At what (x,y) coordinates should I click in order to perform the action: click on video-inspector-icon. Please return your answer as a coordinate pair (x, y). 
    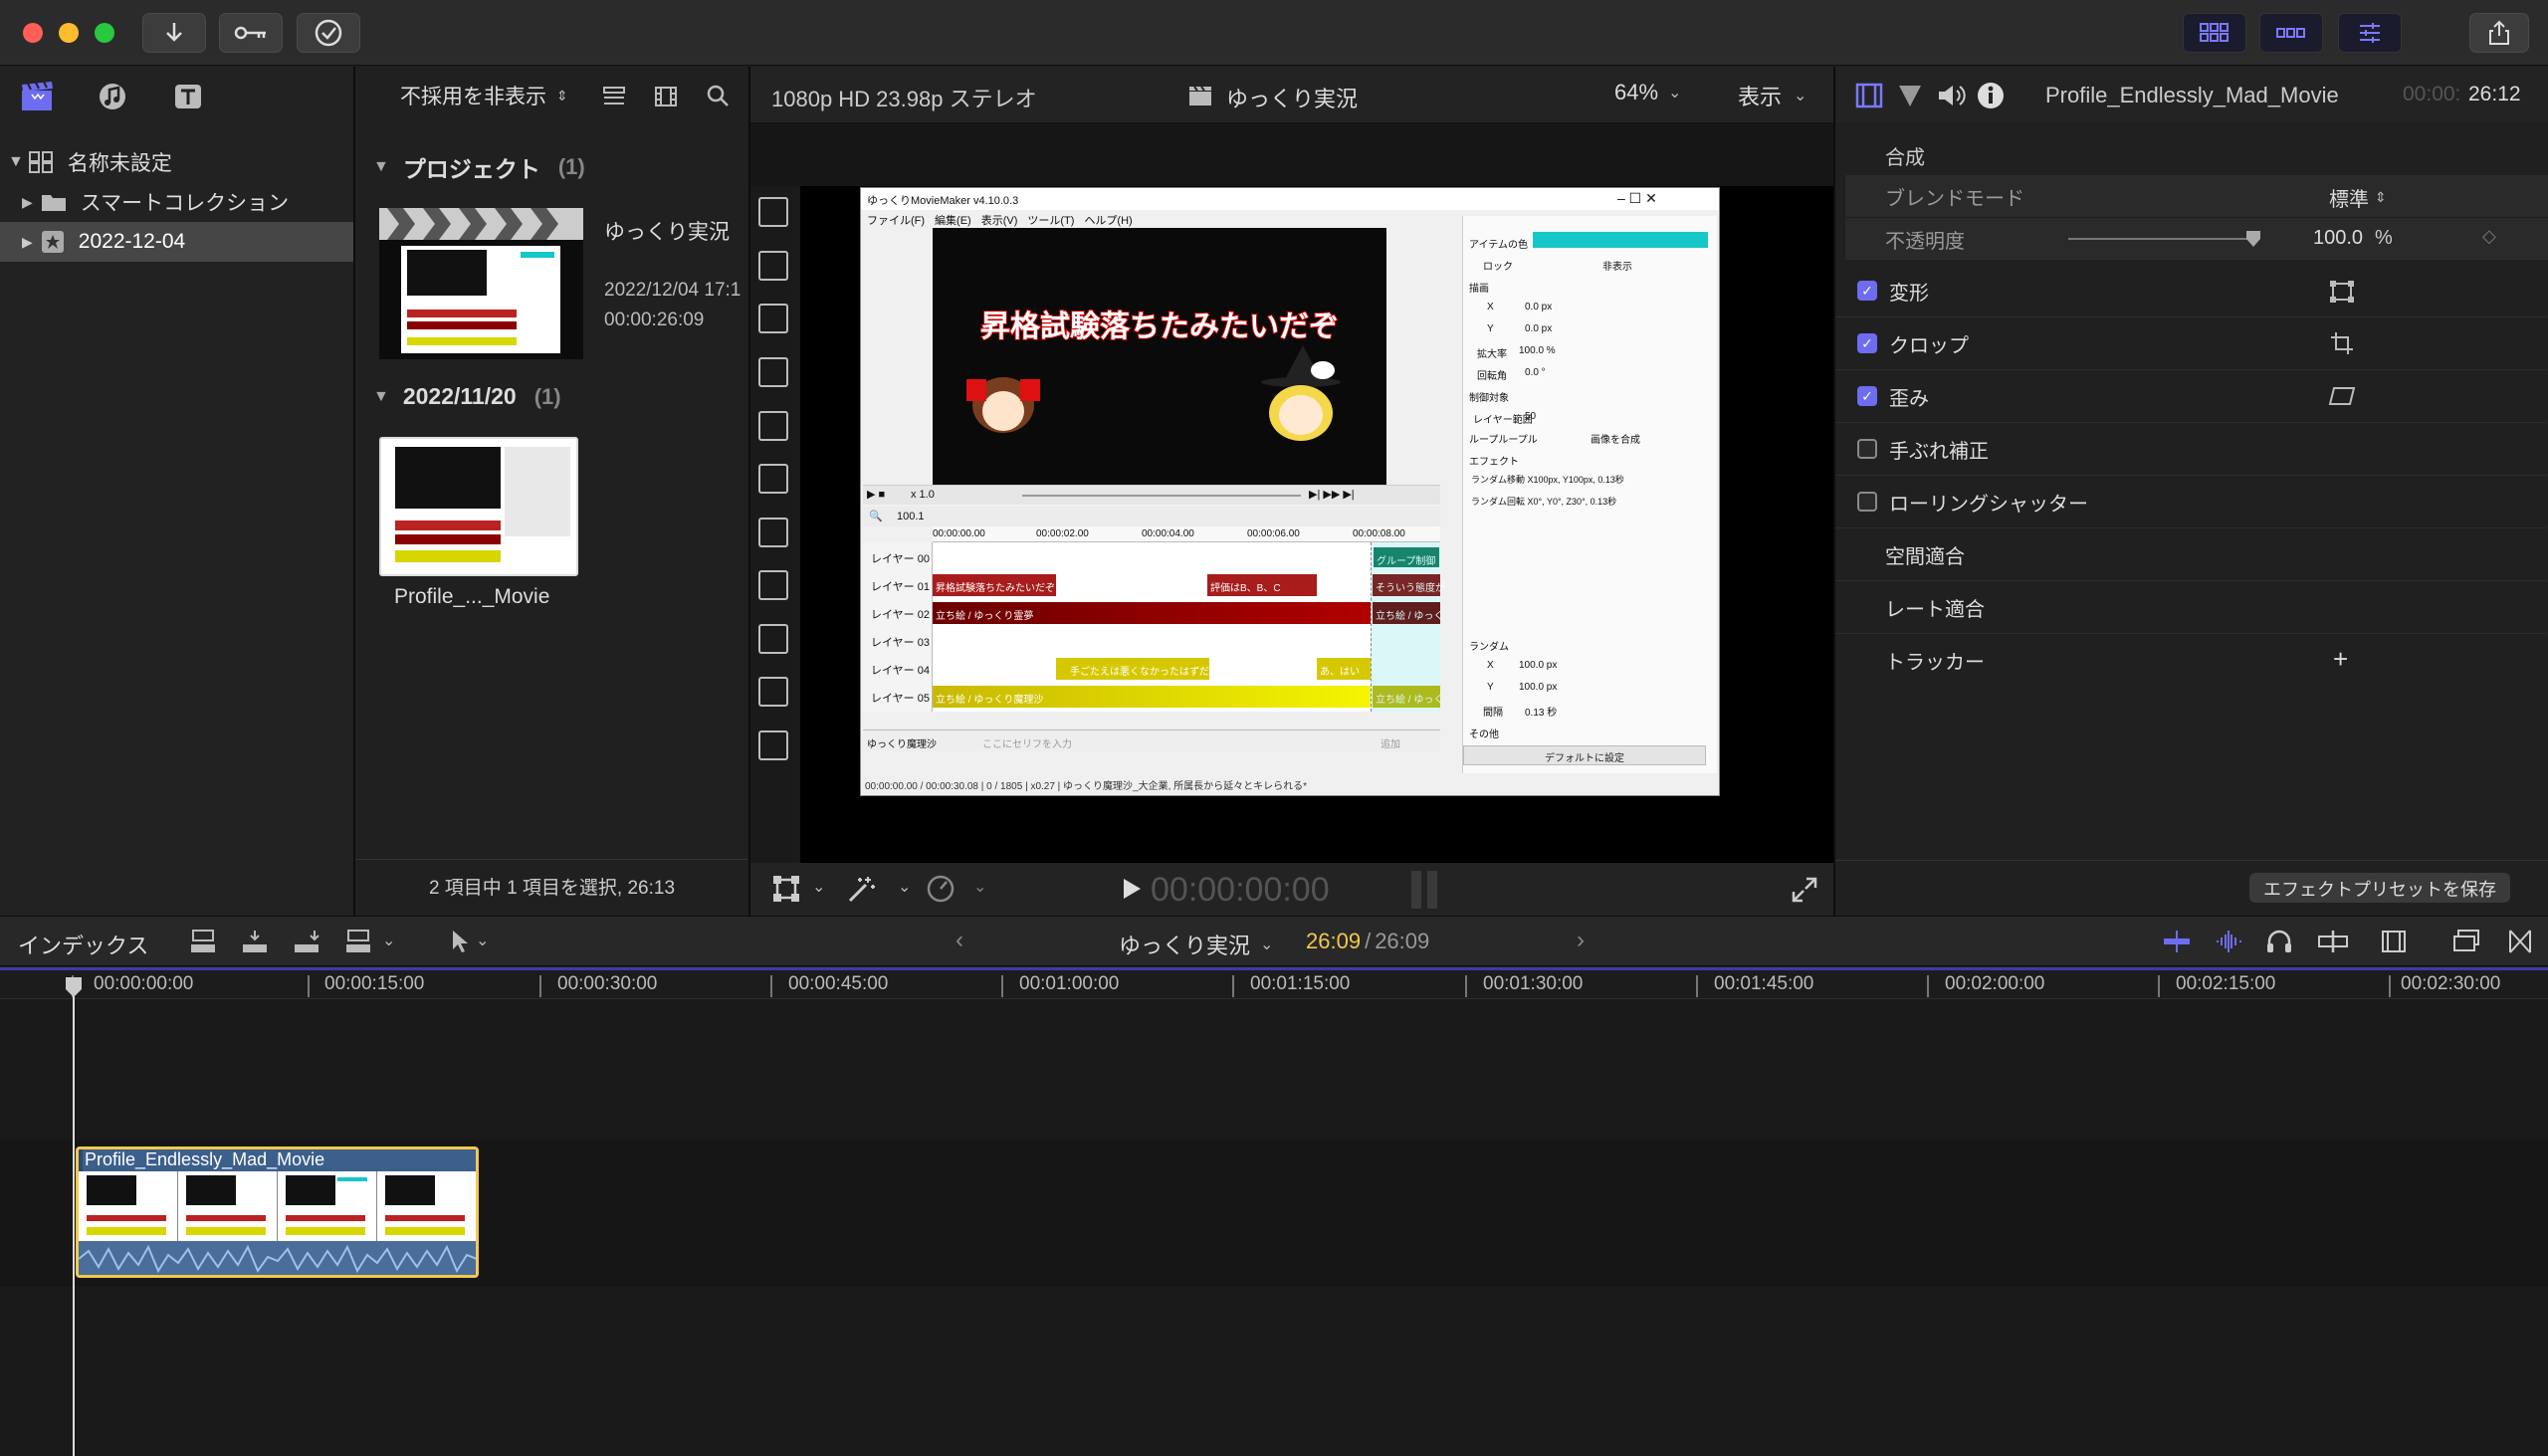
    Looking at the image, I should click on (1869, 95).